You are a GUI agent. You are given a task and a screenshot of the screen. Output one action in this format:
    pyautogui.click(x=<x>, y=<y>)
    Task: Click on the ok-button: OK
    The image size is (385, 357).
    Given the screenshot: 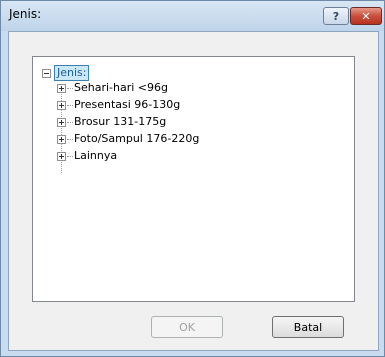 What is the action you would take?
    pyautogui.click(x=187, y=327)
    